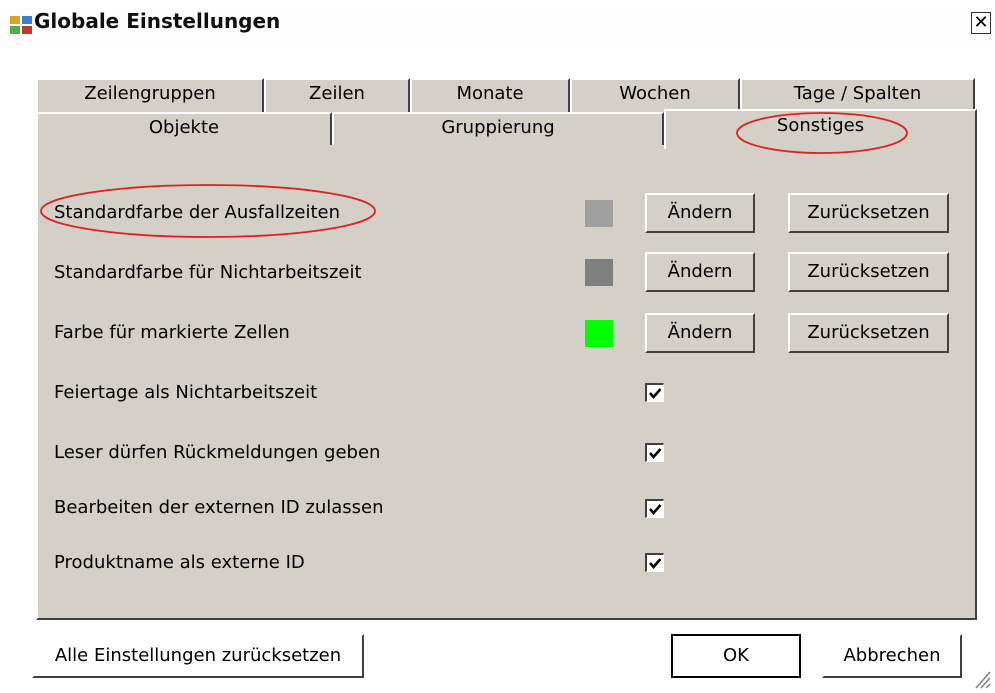  What do you see at coordinates (820, 125) in the screenshot?
I see `tab-label: Sonstiges` at bounding box center [820, 125].